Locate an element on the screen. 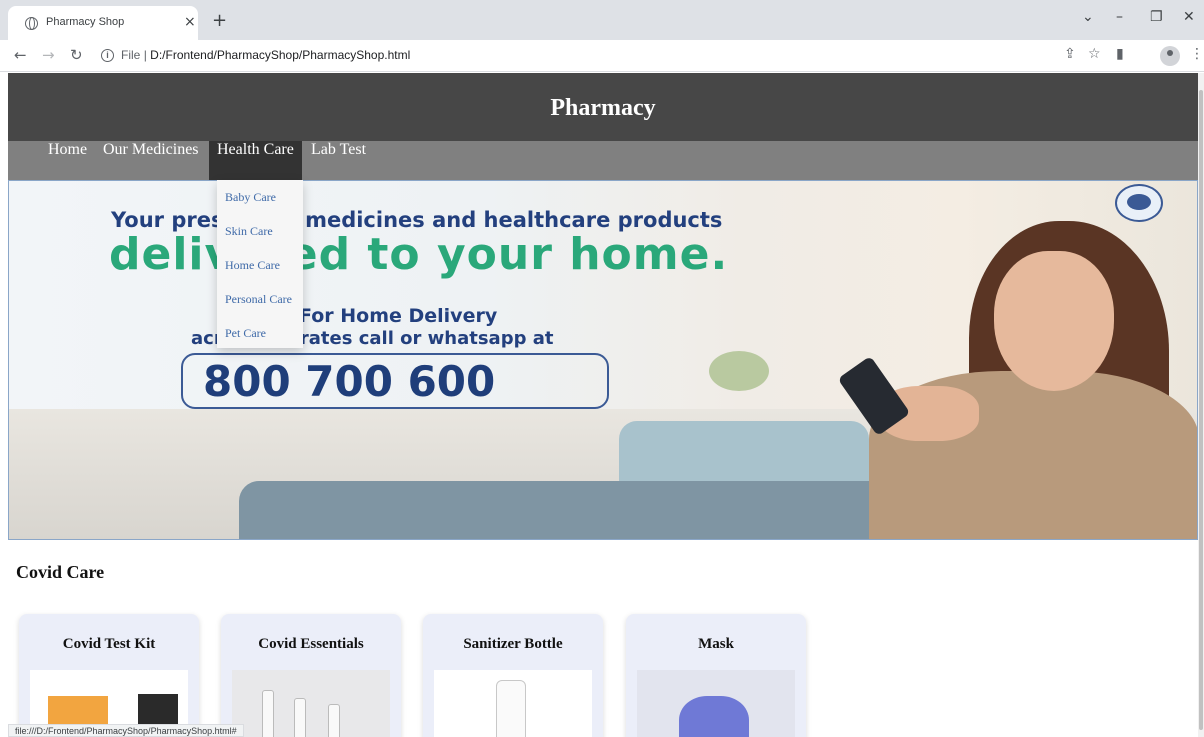  site-header: Pharmacy is located at coordinates (603, 107).